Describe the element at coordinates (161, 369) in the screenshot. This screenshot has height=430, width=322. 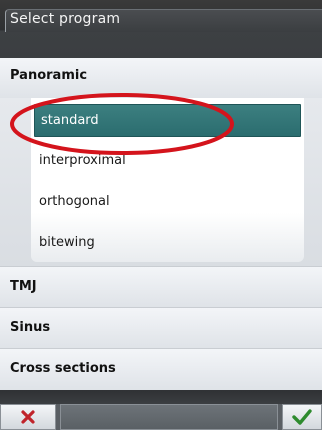
I see `group-header-cross-sections: Cross sections` at that location.